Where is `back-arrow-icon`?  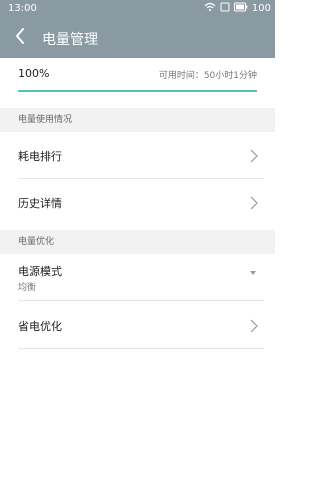
back-arrow-icon is located at coordinates (20, 38).